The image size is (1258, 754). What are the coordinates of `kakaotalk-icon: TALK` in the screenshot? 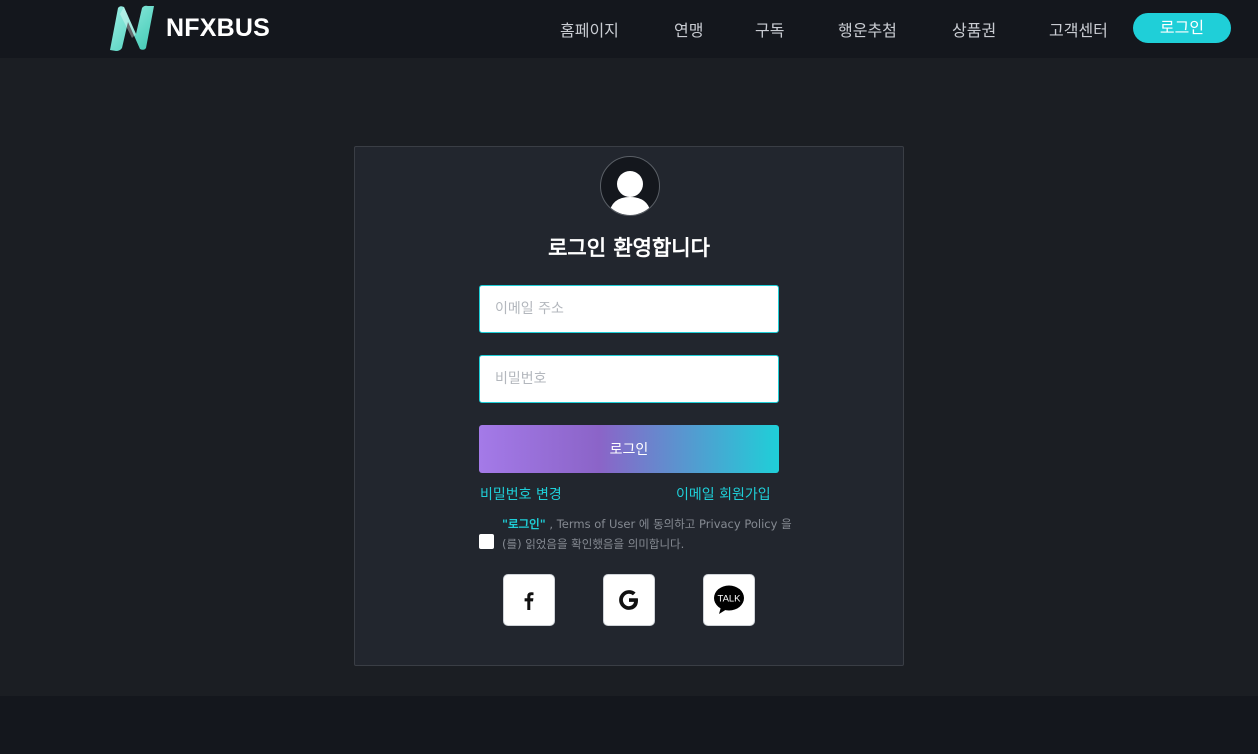 It's located at (729, 599).